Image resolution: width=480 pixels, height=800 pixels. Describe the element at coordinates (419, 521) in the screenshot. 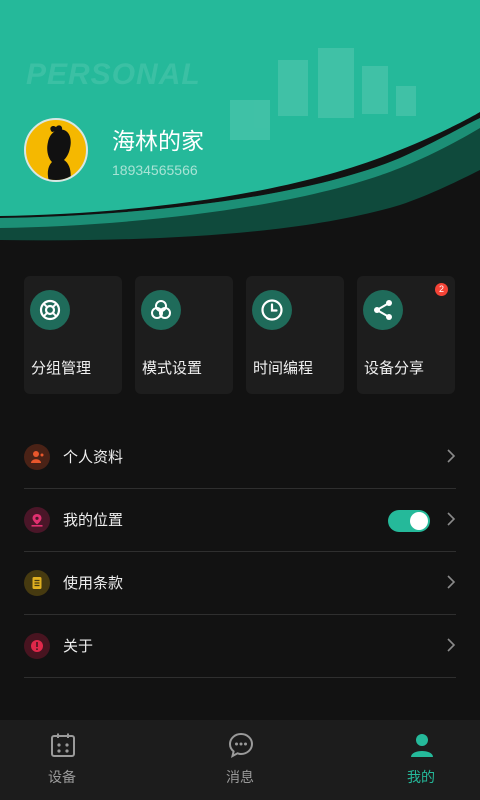

I see `toggle-knob` at that location.